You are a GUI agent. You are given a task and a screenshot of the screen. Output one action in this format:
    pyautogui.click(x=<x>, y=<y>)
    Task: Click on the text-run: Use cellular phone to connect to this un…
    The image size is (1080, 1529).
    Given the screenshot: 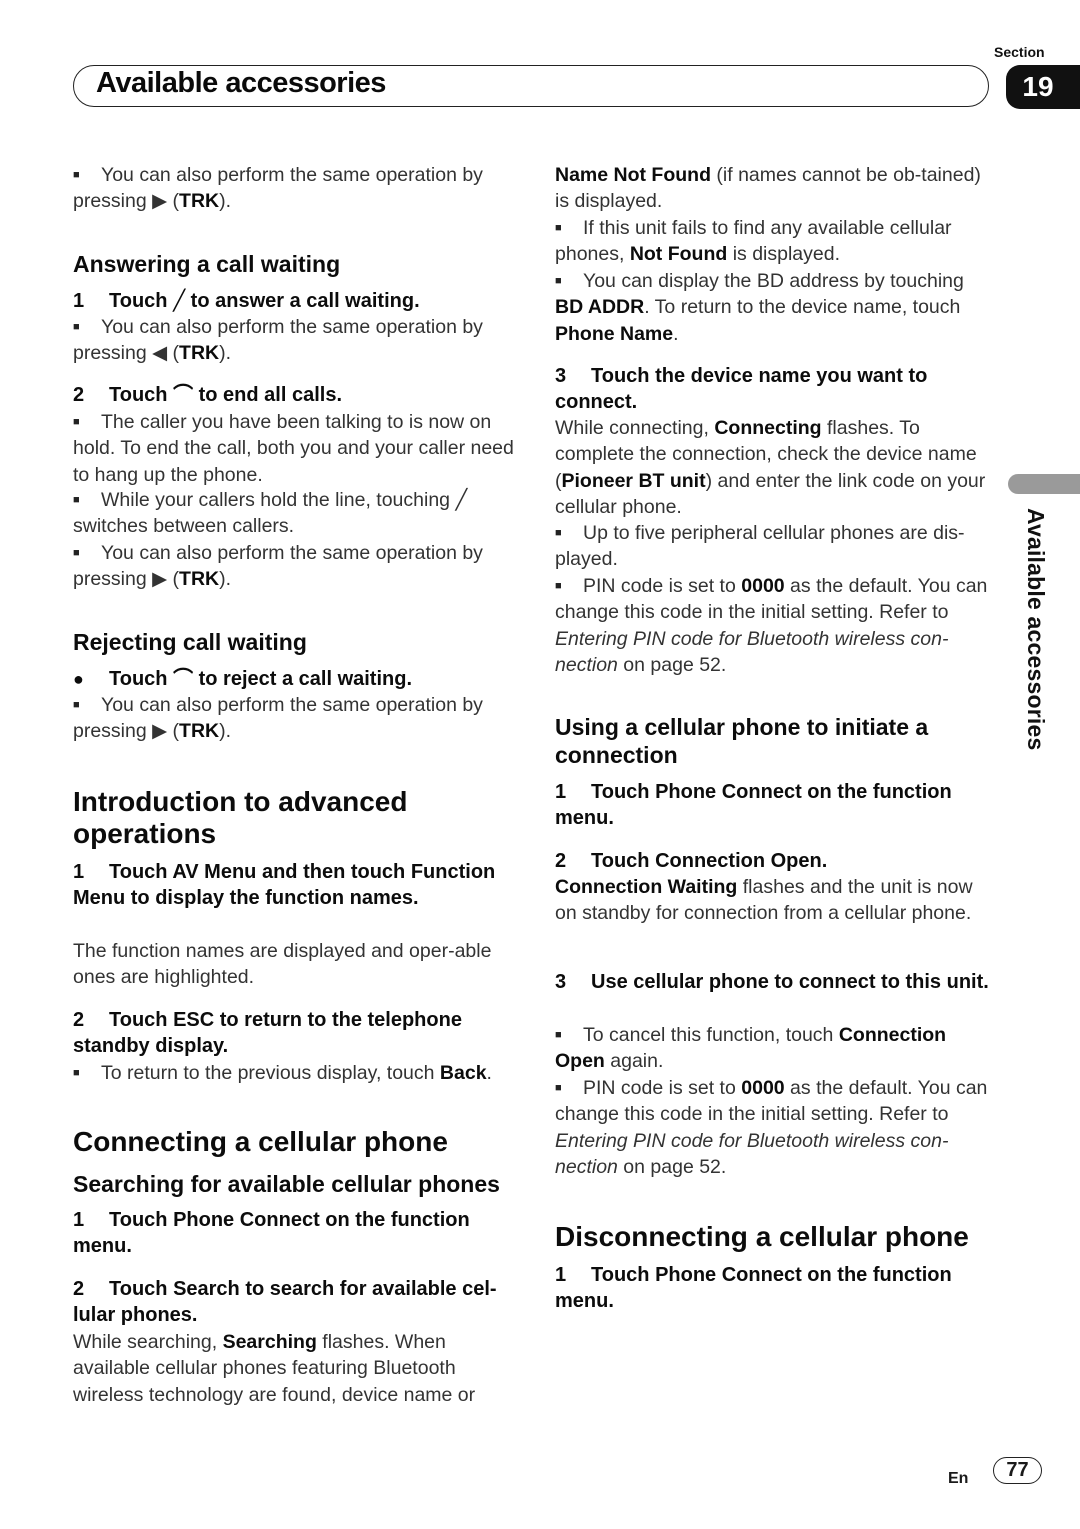 What is the action you would take?
    pyautogui.click(x=790, y=982)
    